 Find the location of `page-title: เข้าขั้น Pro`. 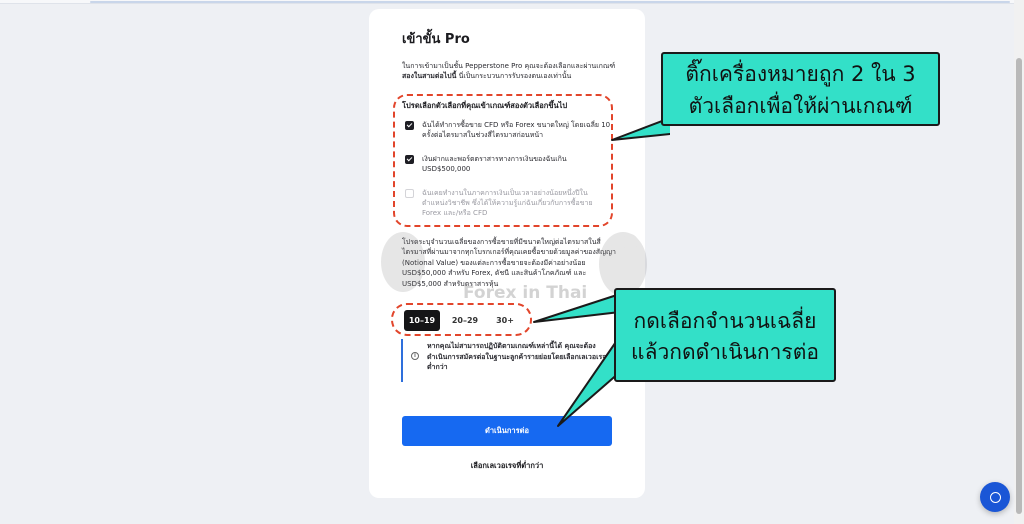

page-title: เข้าขั้น Pro is located at coordinates (436, 39).